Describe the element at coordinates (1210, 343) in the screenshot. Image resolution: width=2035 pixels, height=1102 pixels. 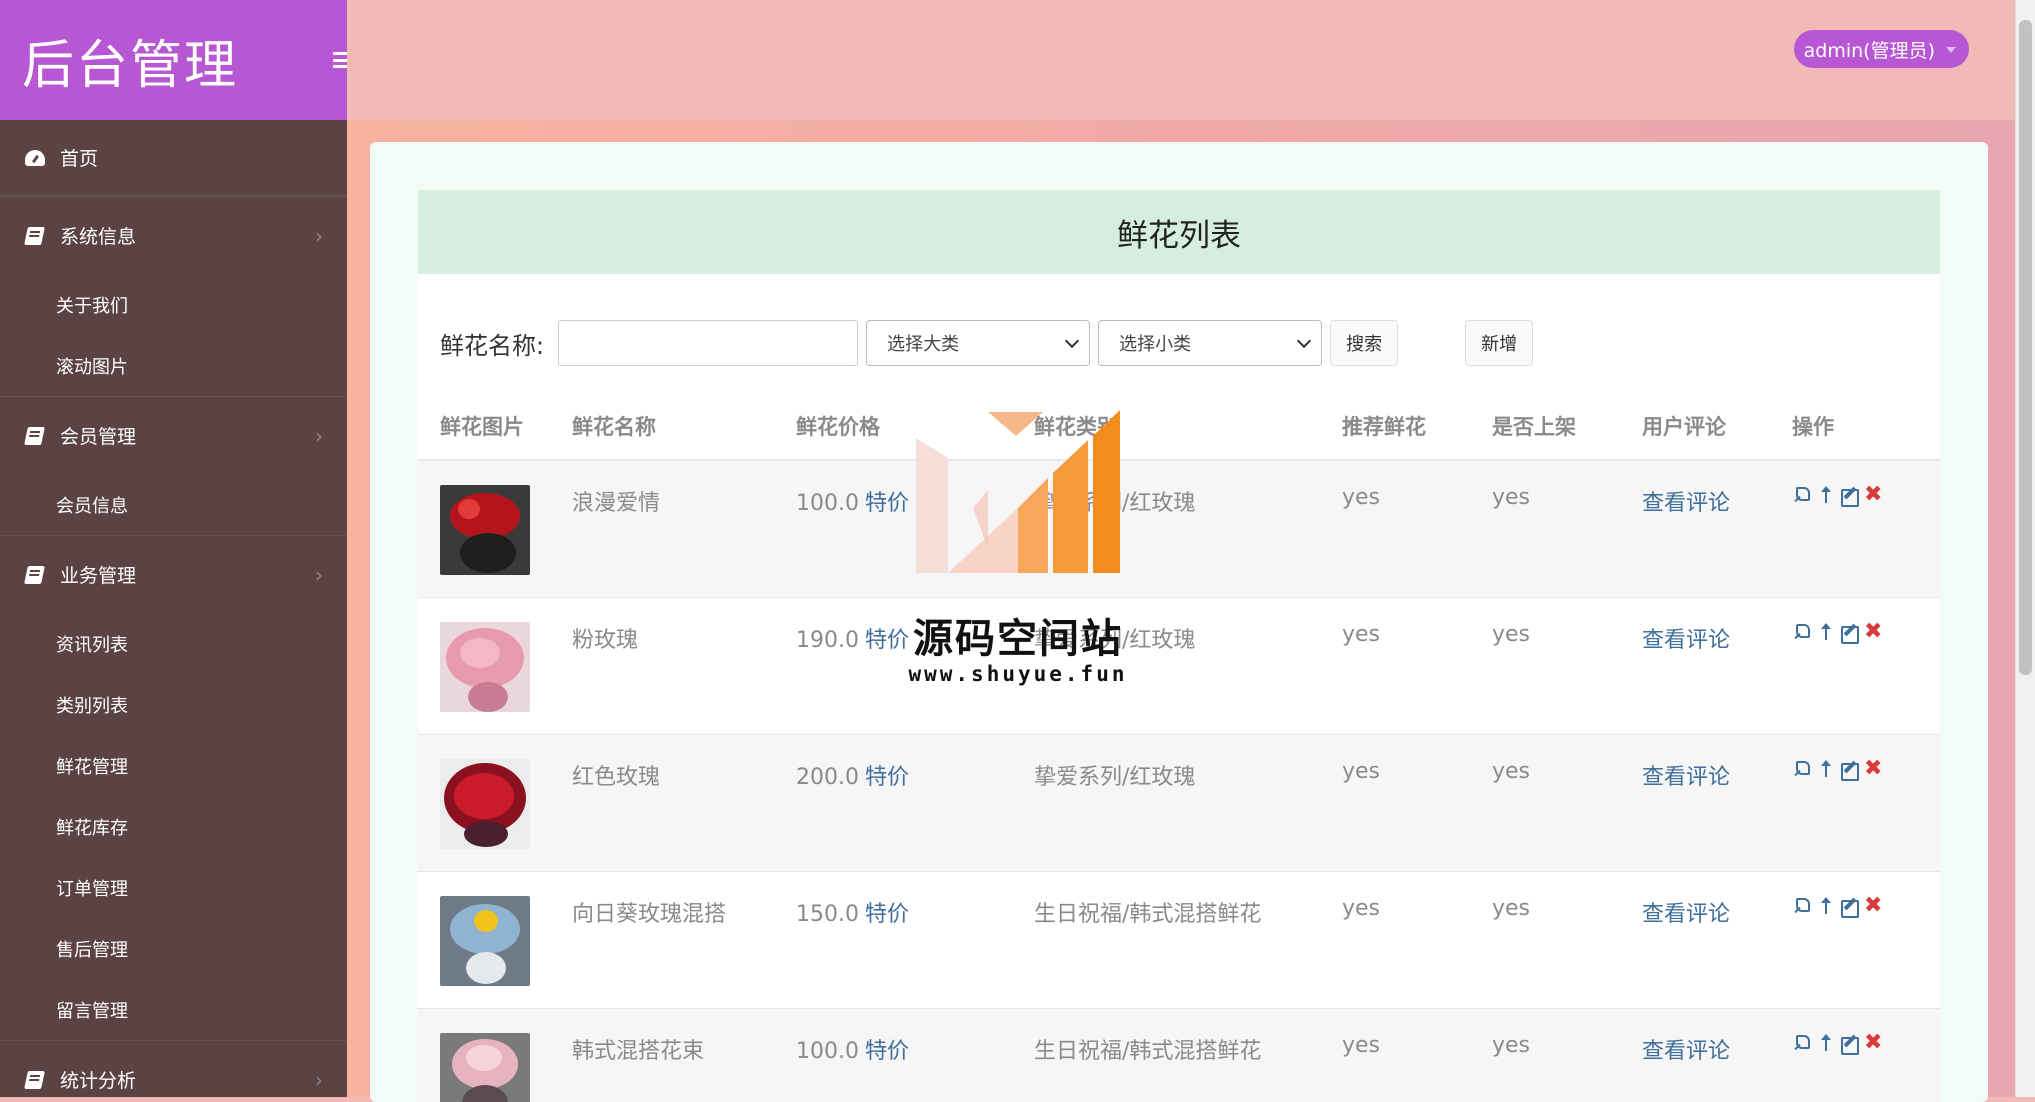
I see `subcategory-select: 选择小类` at that location.